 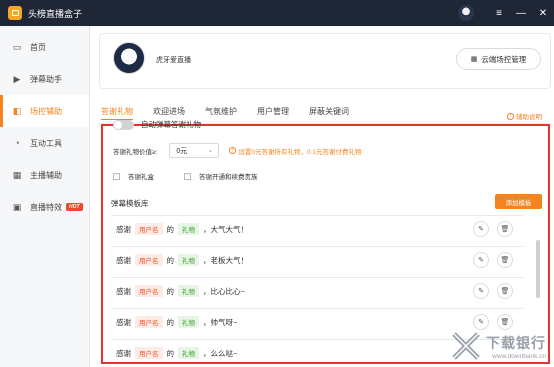 What do you see at coordinates (325, 61) in the screenshot?
I see `profile-card: 虎牙爱直播 ▦ 云端场控管理` at bounding box center [325, 61].